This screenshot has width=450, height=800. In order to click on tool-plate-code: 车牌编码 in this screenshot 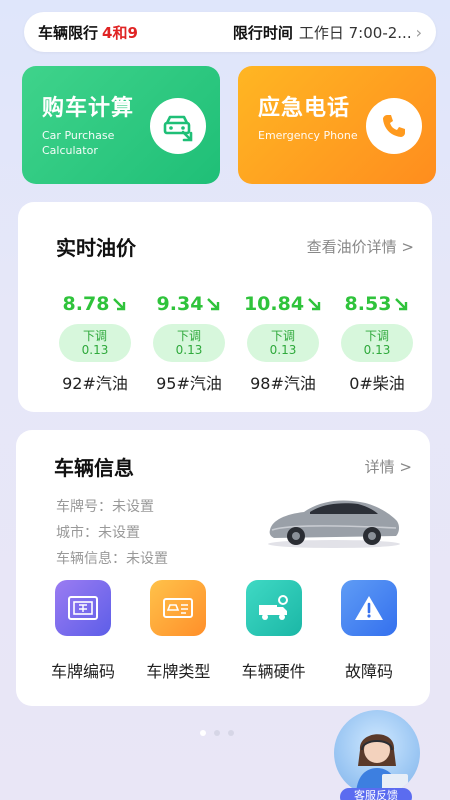, I will do `click(83, 631)`.